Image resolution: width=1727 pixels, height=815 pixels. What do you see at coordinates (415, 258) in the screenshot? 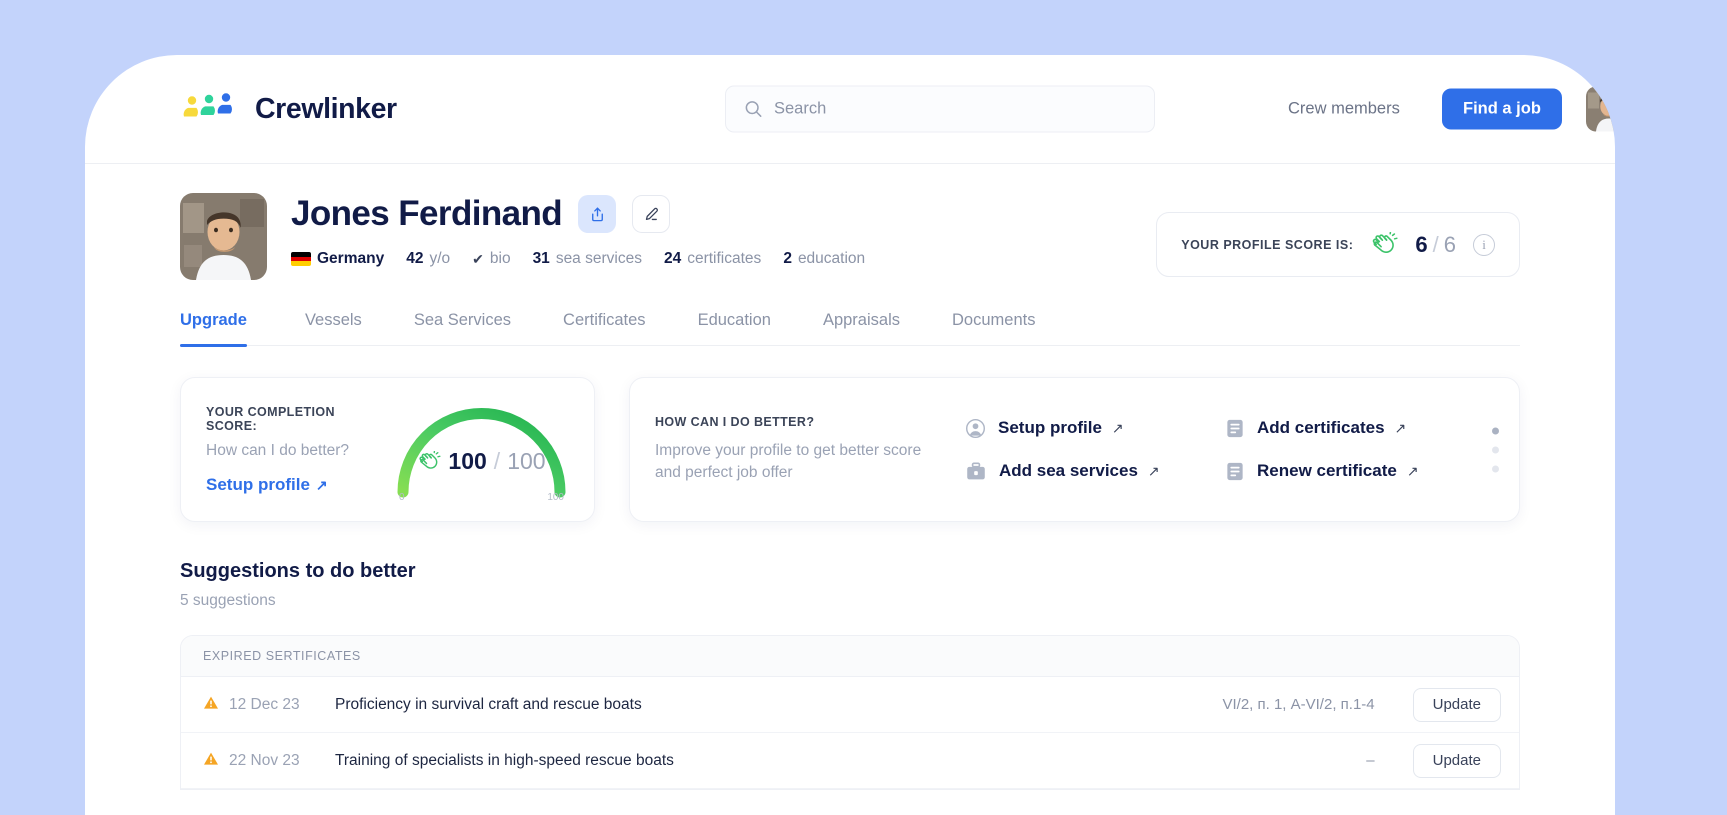
I see `age-value: 42` at bounding box center [415, 258].